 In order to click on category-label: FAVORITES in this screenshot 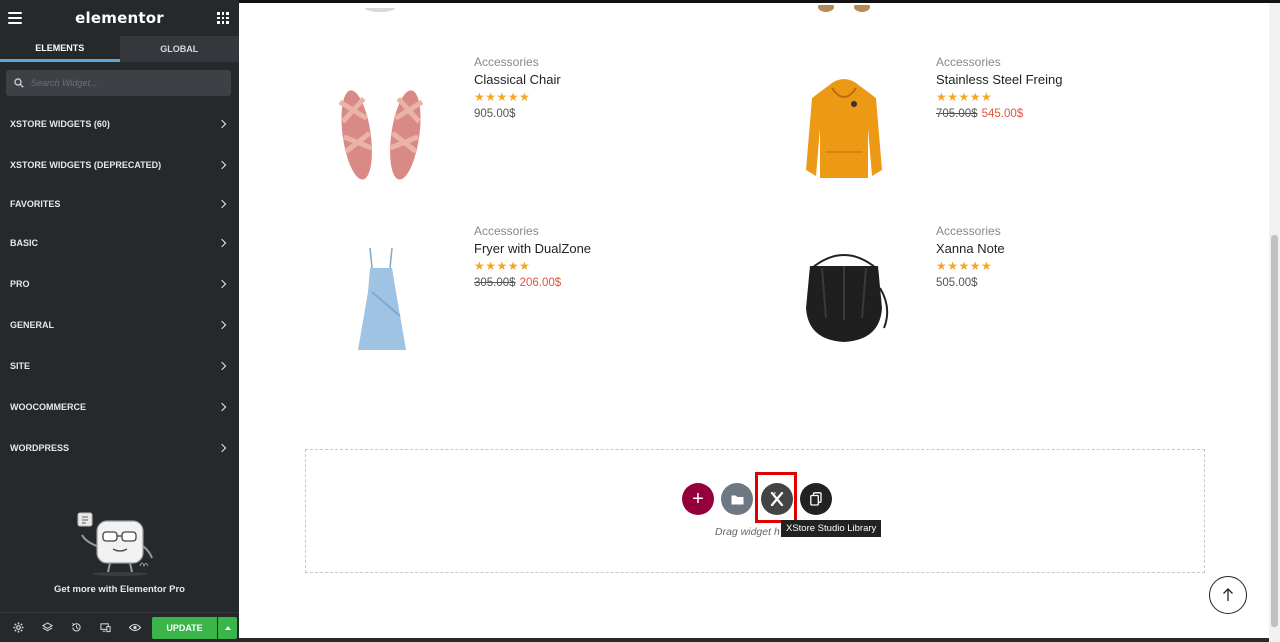, I will do `click(35, 203)`.